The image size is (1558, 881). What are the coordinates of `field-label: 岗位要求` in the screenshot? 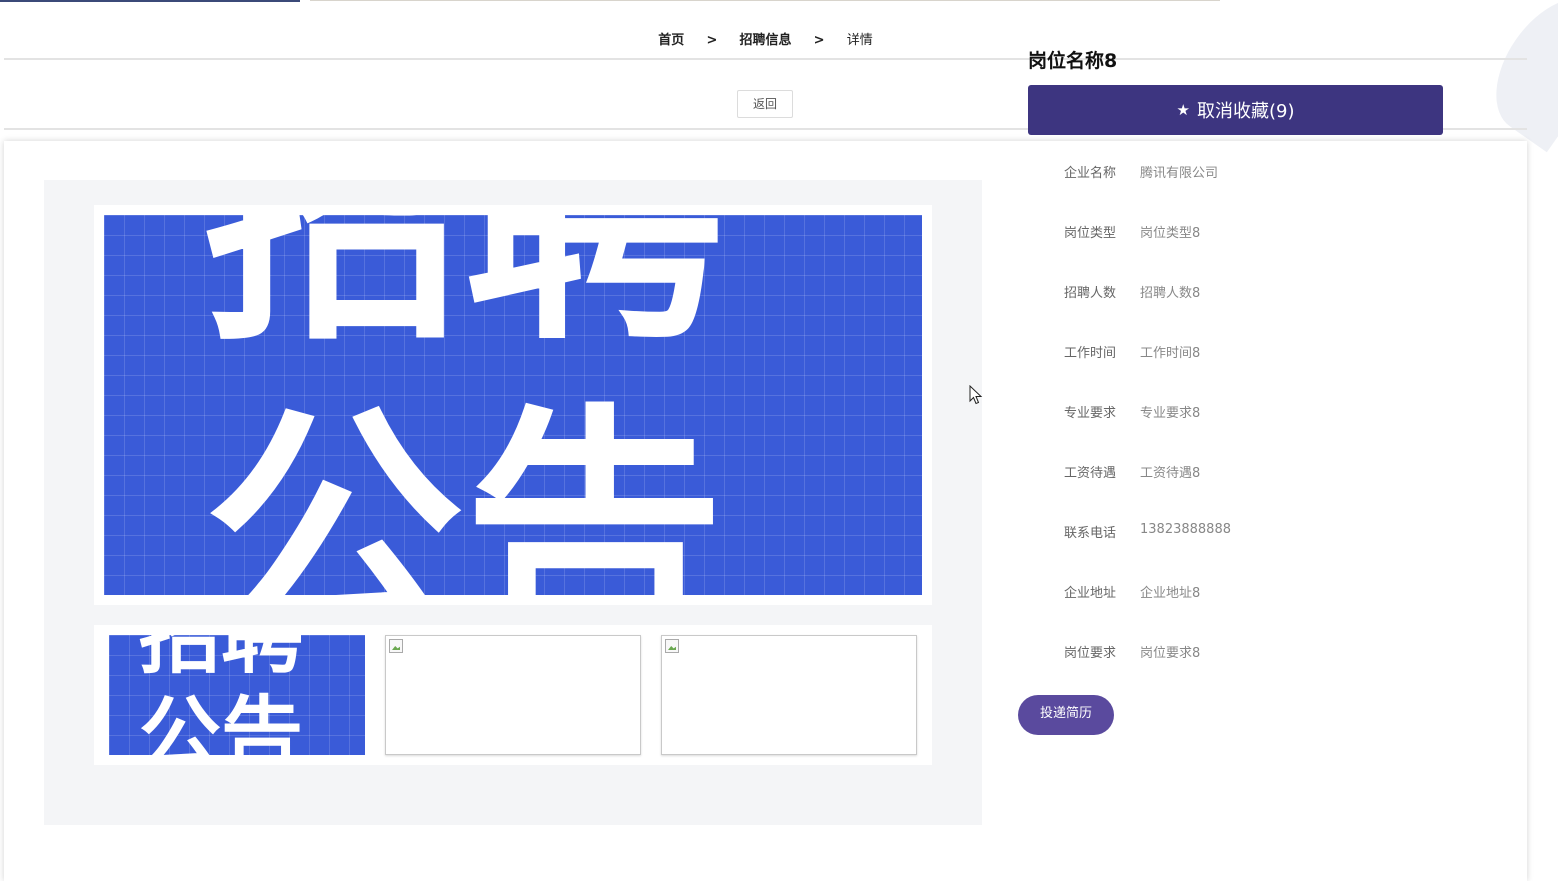 It's located at (1090, 653).